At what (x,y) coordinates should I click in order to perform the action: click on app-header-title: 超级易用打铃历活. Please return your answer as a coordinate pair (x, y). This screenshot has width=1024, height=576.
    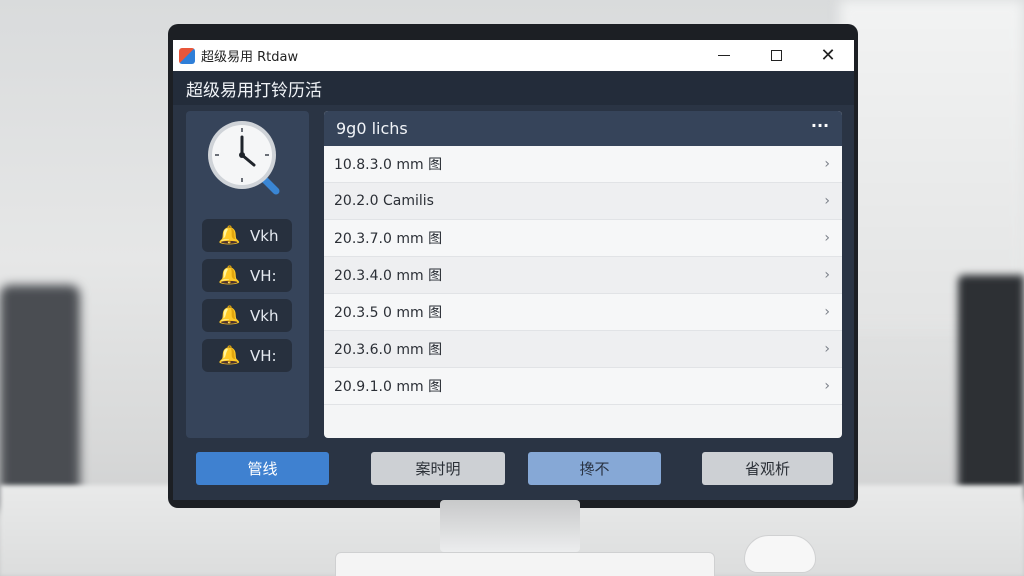
    Looking at the image, I should click on (254, 90).